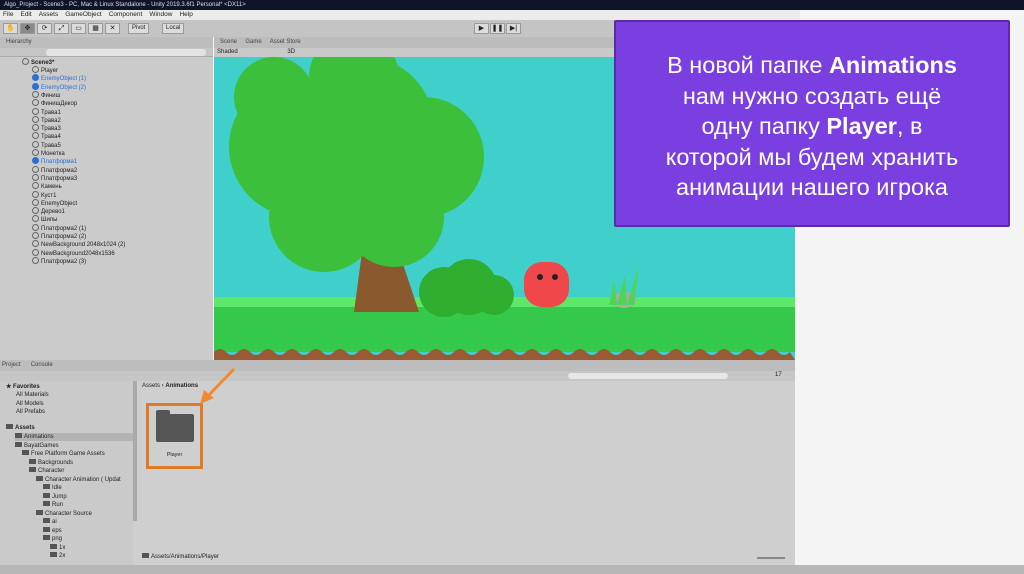  I want to click on project-folder-item: Jump, so click(55, 496).